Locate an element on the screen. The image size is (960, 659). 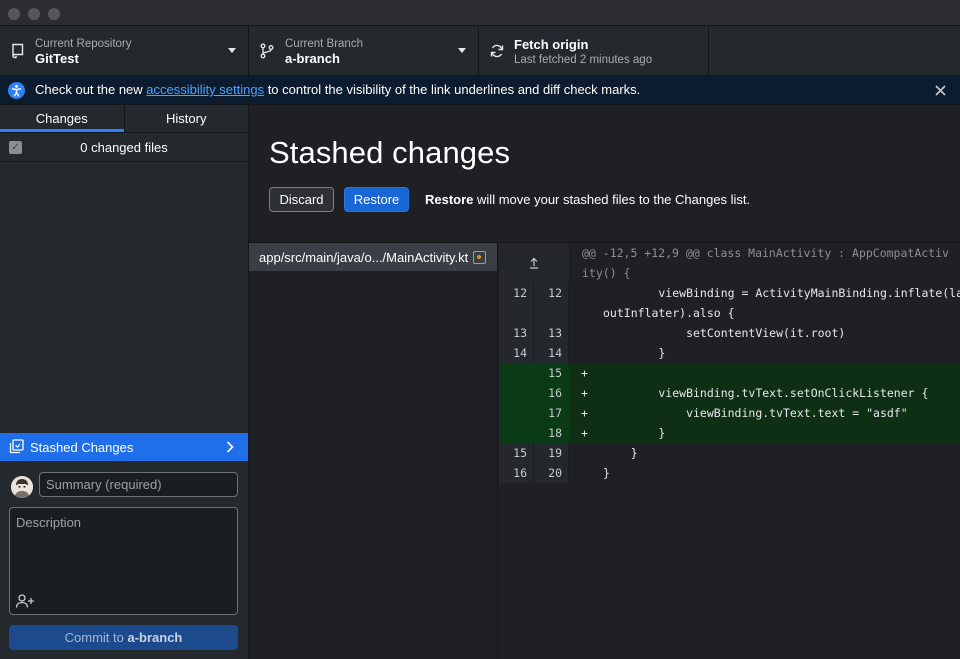
sidebar-tabs: Changes History is located at coordinates (124, 119).